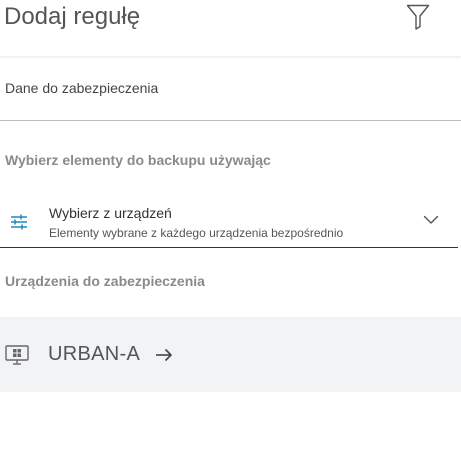  I want to click on select-title: Wybierz z urządzeń, so click(110, 213).